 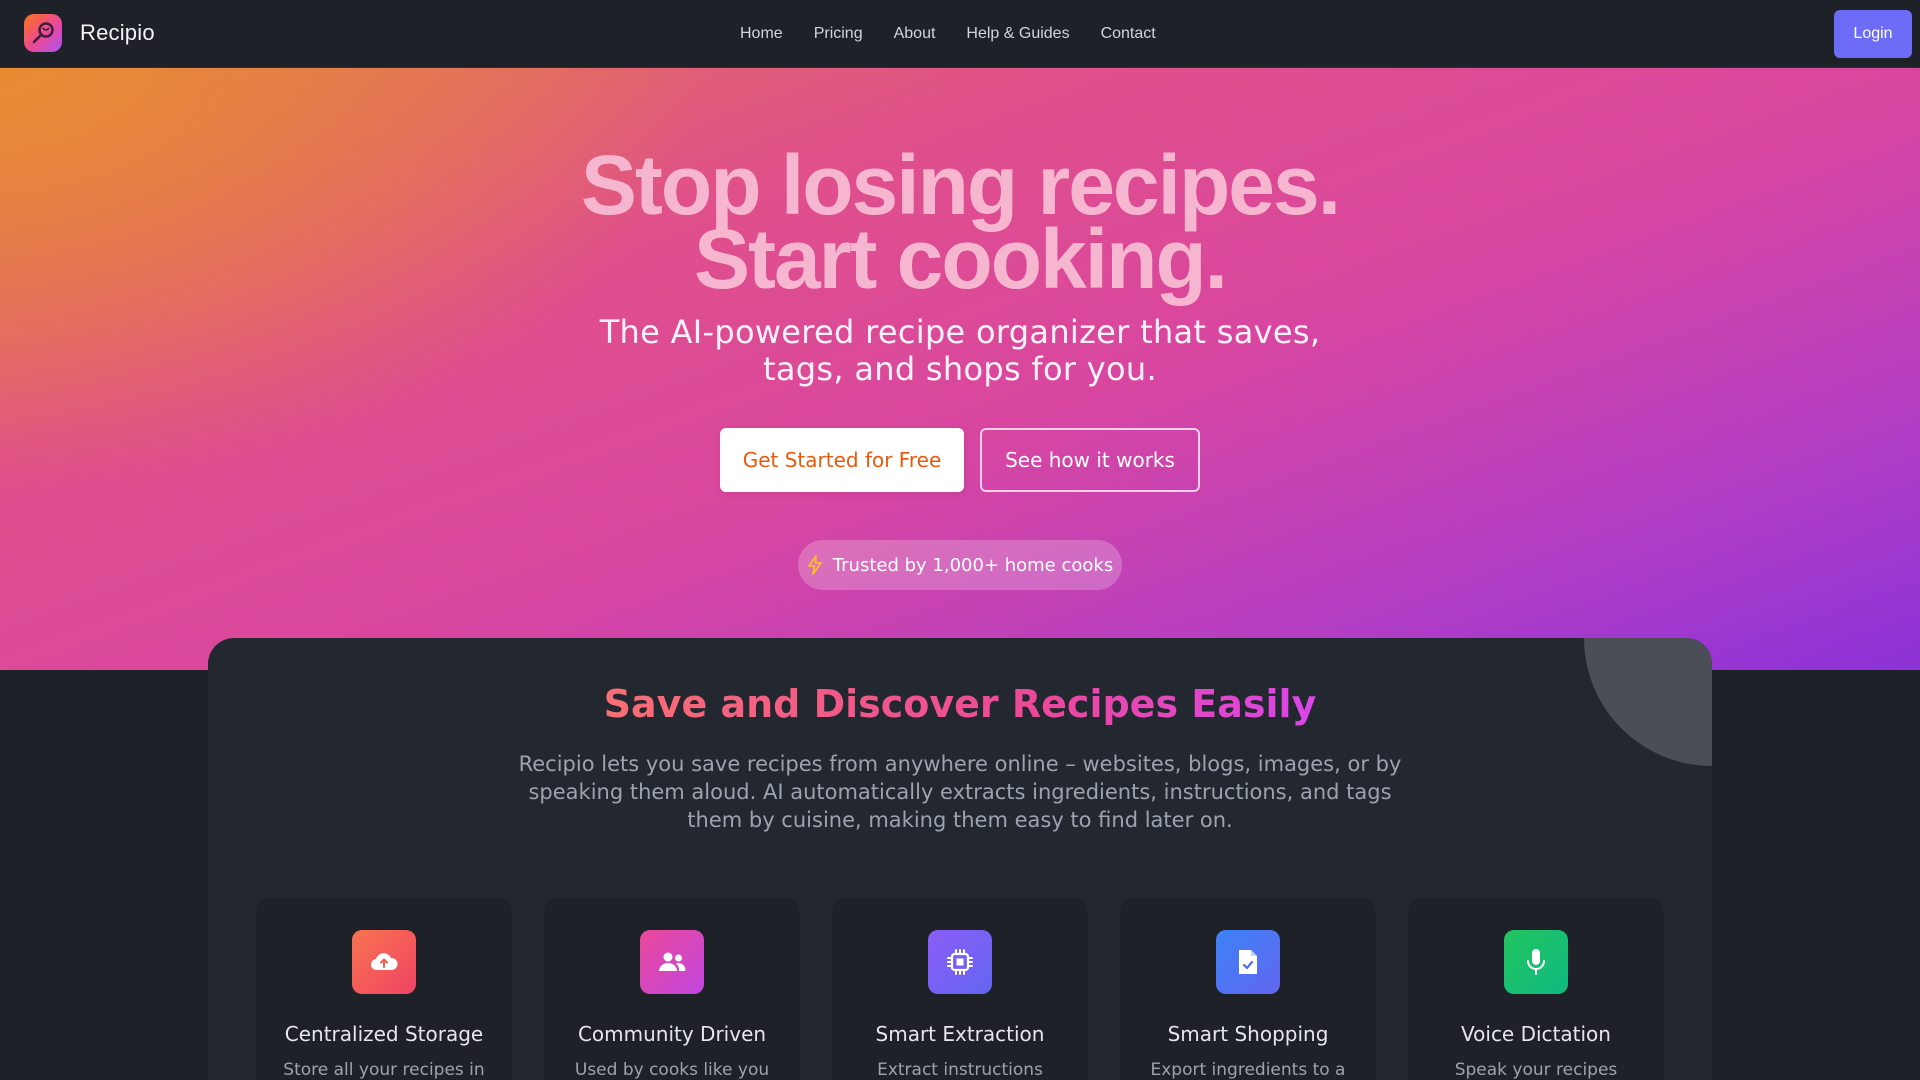 I want to click on nav-pricing: Pricing, so click(x=838, y=34).